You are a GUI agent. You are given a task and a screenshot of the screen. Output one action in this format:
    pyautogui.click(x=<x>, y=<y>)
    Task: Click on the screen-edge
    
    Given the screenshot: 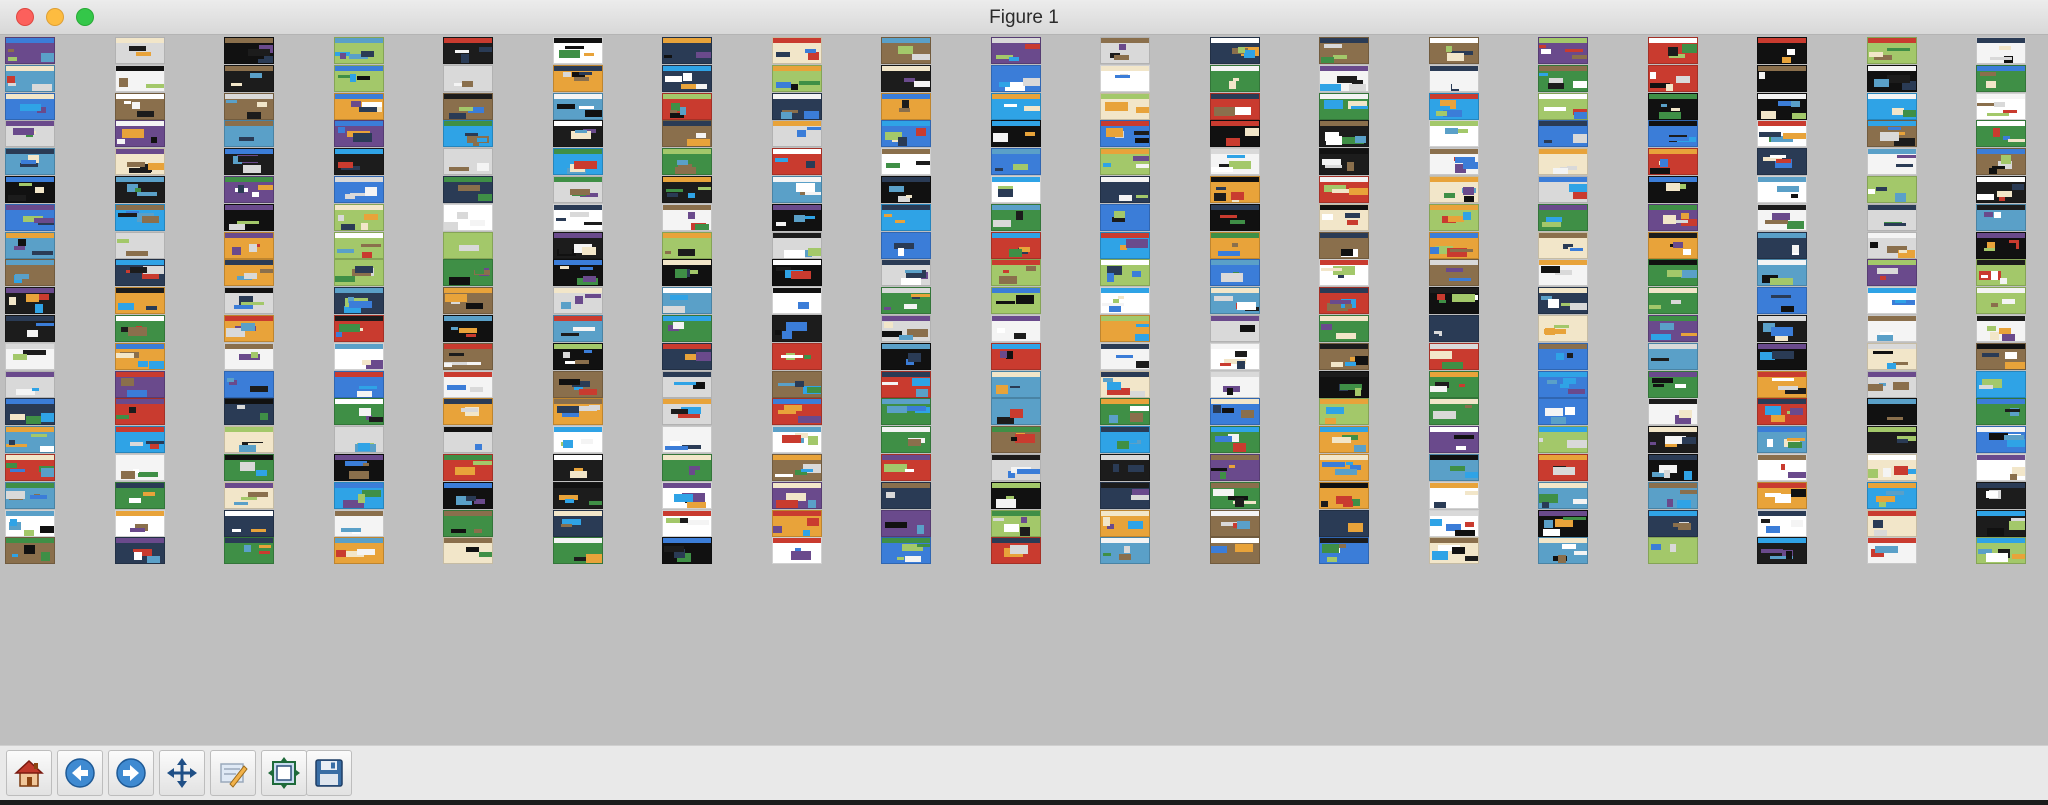 What is the action you would take?
    pyautogui.click(x=1024, y=802)
    